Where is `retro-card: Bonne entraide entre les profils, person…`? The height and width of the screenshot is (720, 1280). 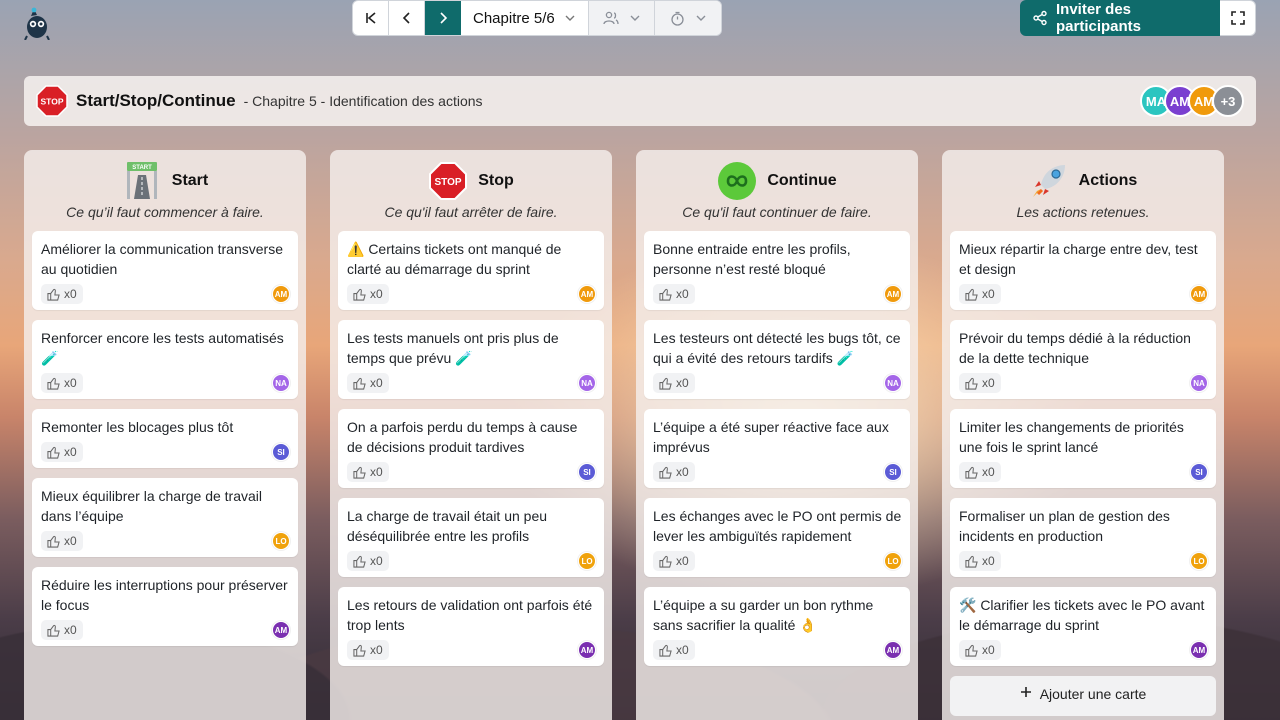 retro-card: Bonne entraide entre les profils, person… is located at coordinates (777, 270).